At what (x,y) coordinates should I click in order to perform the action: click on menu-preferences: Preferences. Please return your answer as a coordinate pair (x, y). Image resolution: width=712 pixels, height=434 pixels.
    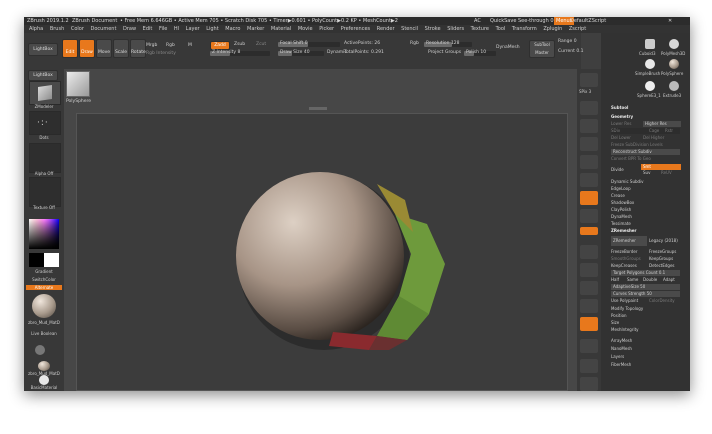
    Looking at the image, I should click on (355, 29).